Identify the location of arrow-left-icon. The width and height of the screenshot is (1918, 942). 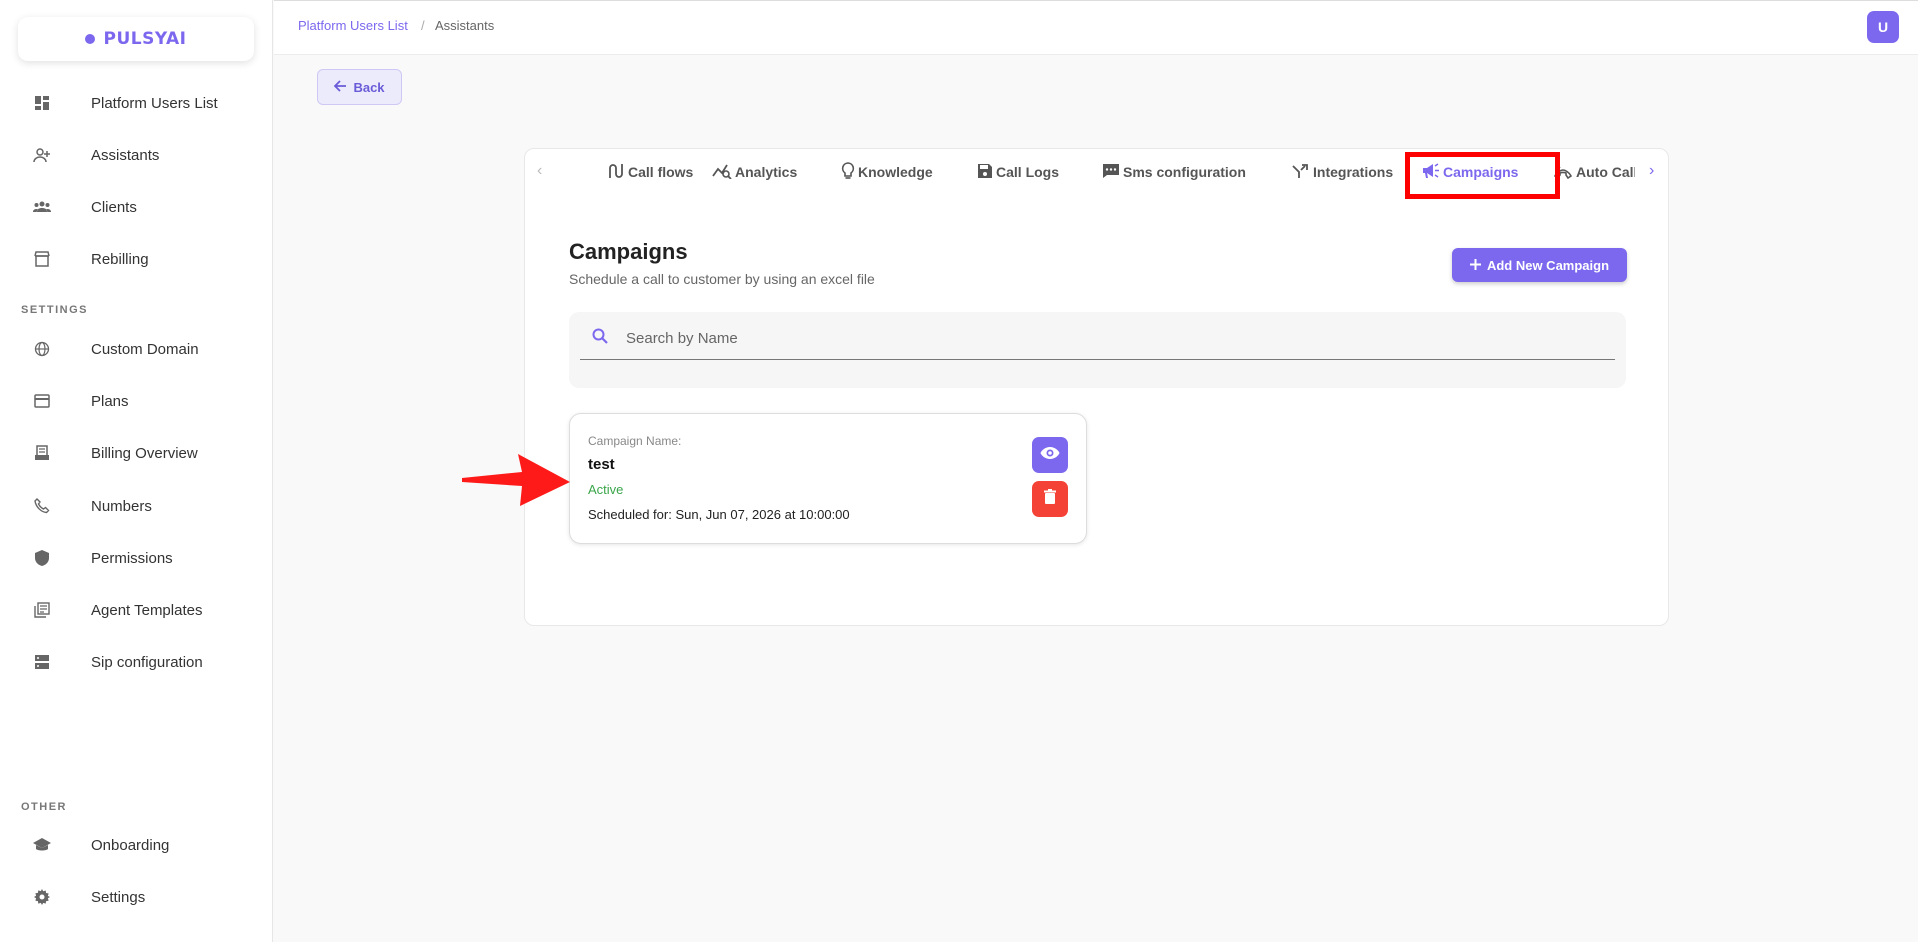
(340, 87).